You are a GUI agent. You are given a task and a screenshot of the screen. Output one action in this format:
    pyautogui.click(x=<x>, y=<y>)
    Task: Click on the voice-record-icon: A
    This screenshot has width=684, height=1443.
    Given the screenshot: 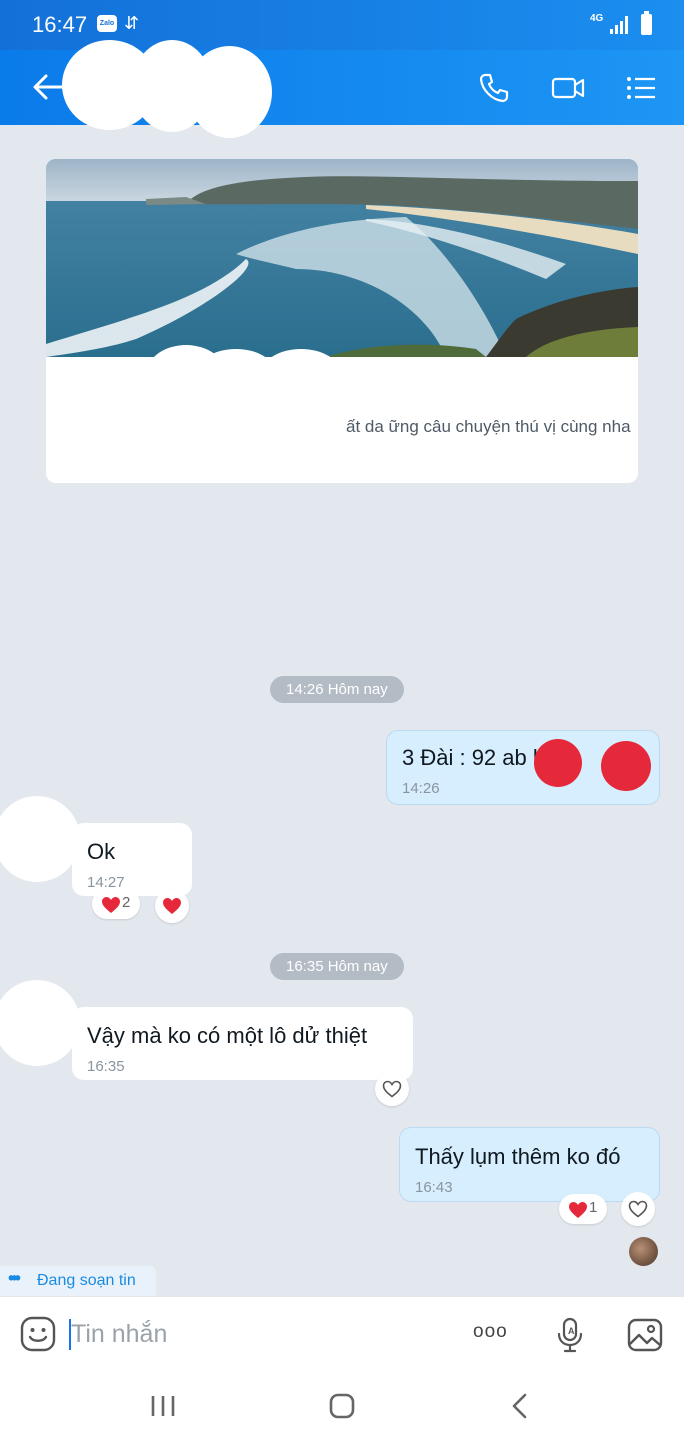 What is the action you would take?
    pyautogui.click(x=570, y=1335)
    